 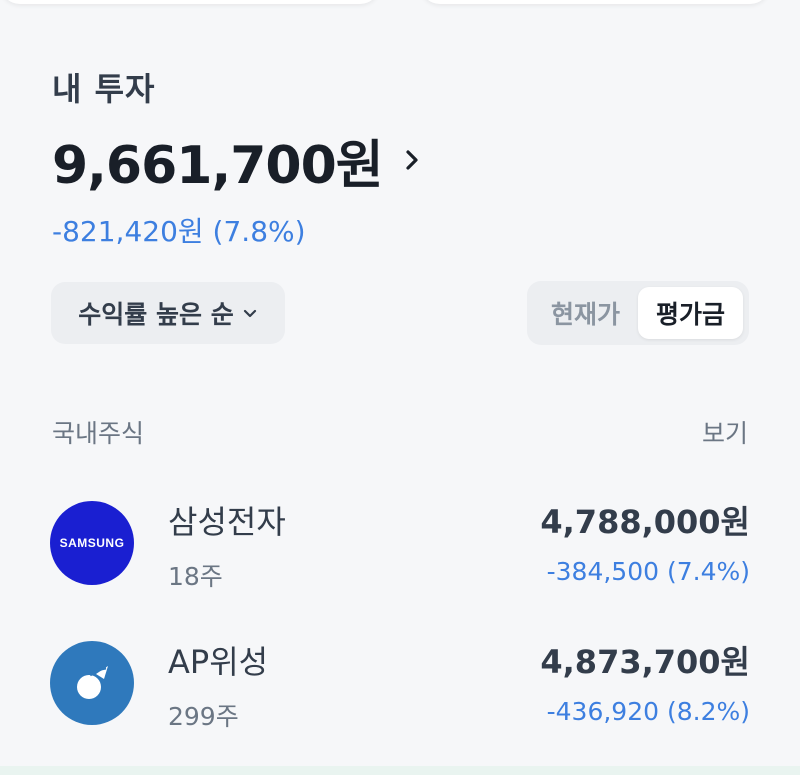 What do you see at coordinates (690, 313) in the screenshot?
I see `toggle-valuation: 평가금` at bounding box center [690, 313].